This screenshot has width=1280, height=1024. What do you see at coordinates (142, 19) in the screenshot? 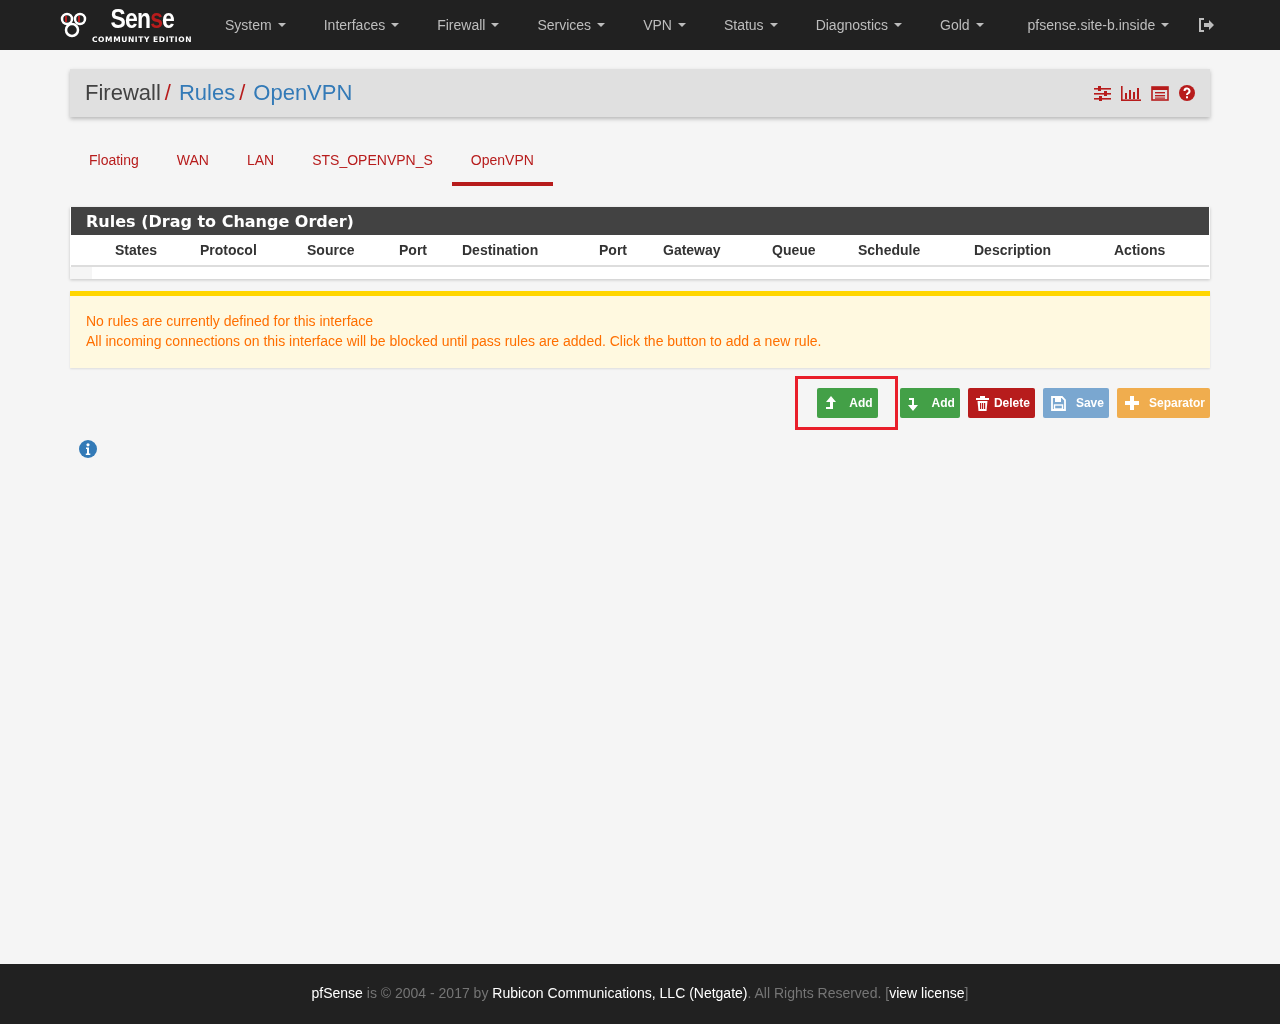
I see `logo-wordmark: Sense` at bounding box center [142, 19].